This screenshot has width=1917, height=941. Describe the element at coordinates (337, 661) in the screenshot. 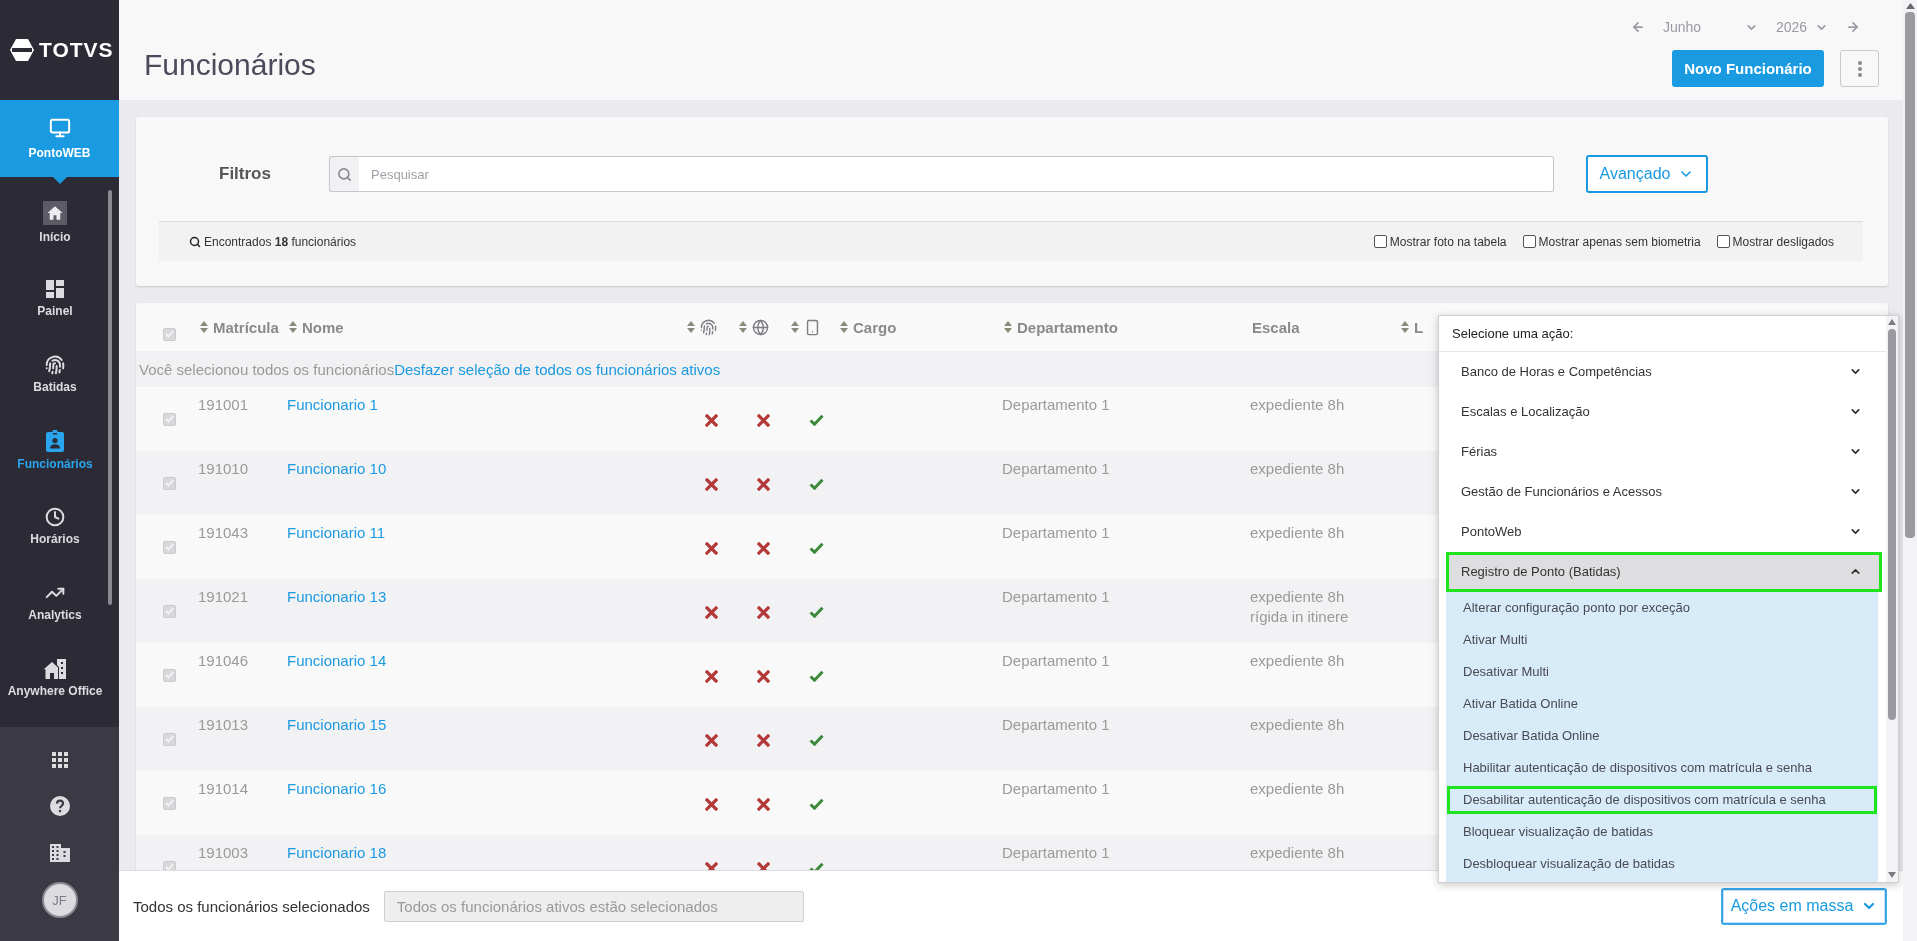

I see `employee-link: Funcionario 14` at that location.